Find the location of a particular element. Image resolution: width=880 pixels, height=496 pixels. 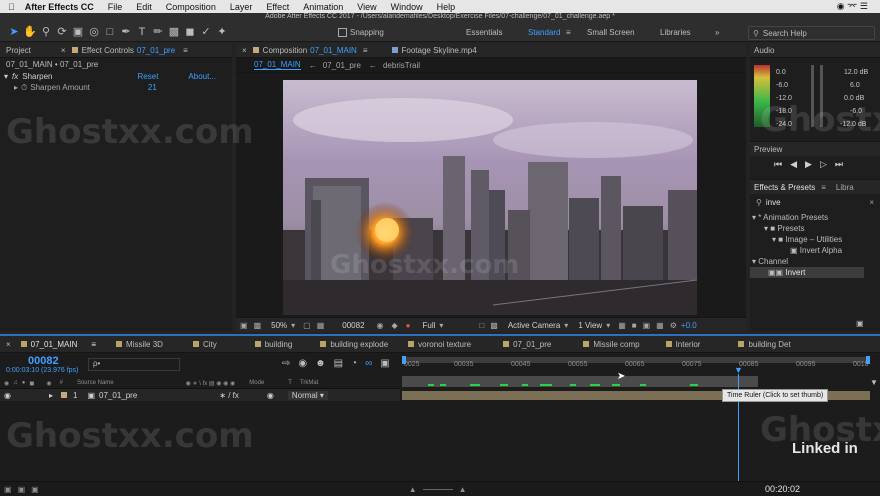

menu-layer: Layer is located at coordinates (241, 7).